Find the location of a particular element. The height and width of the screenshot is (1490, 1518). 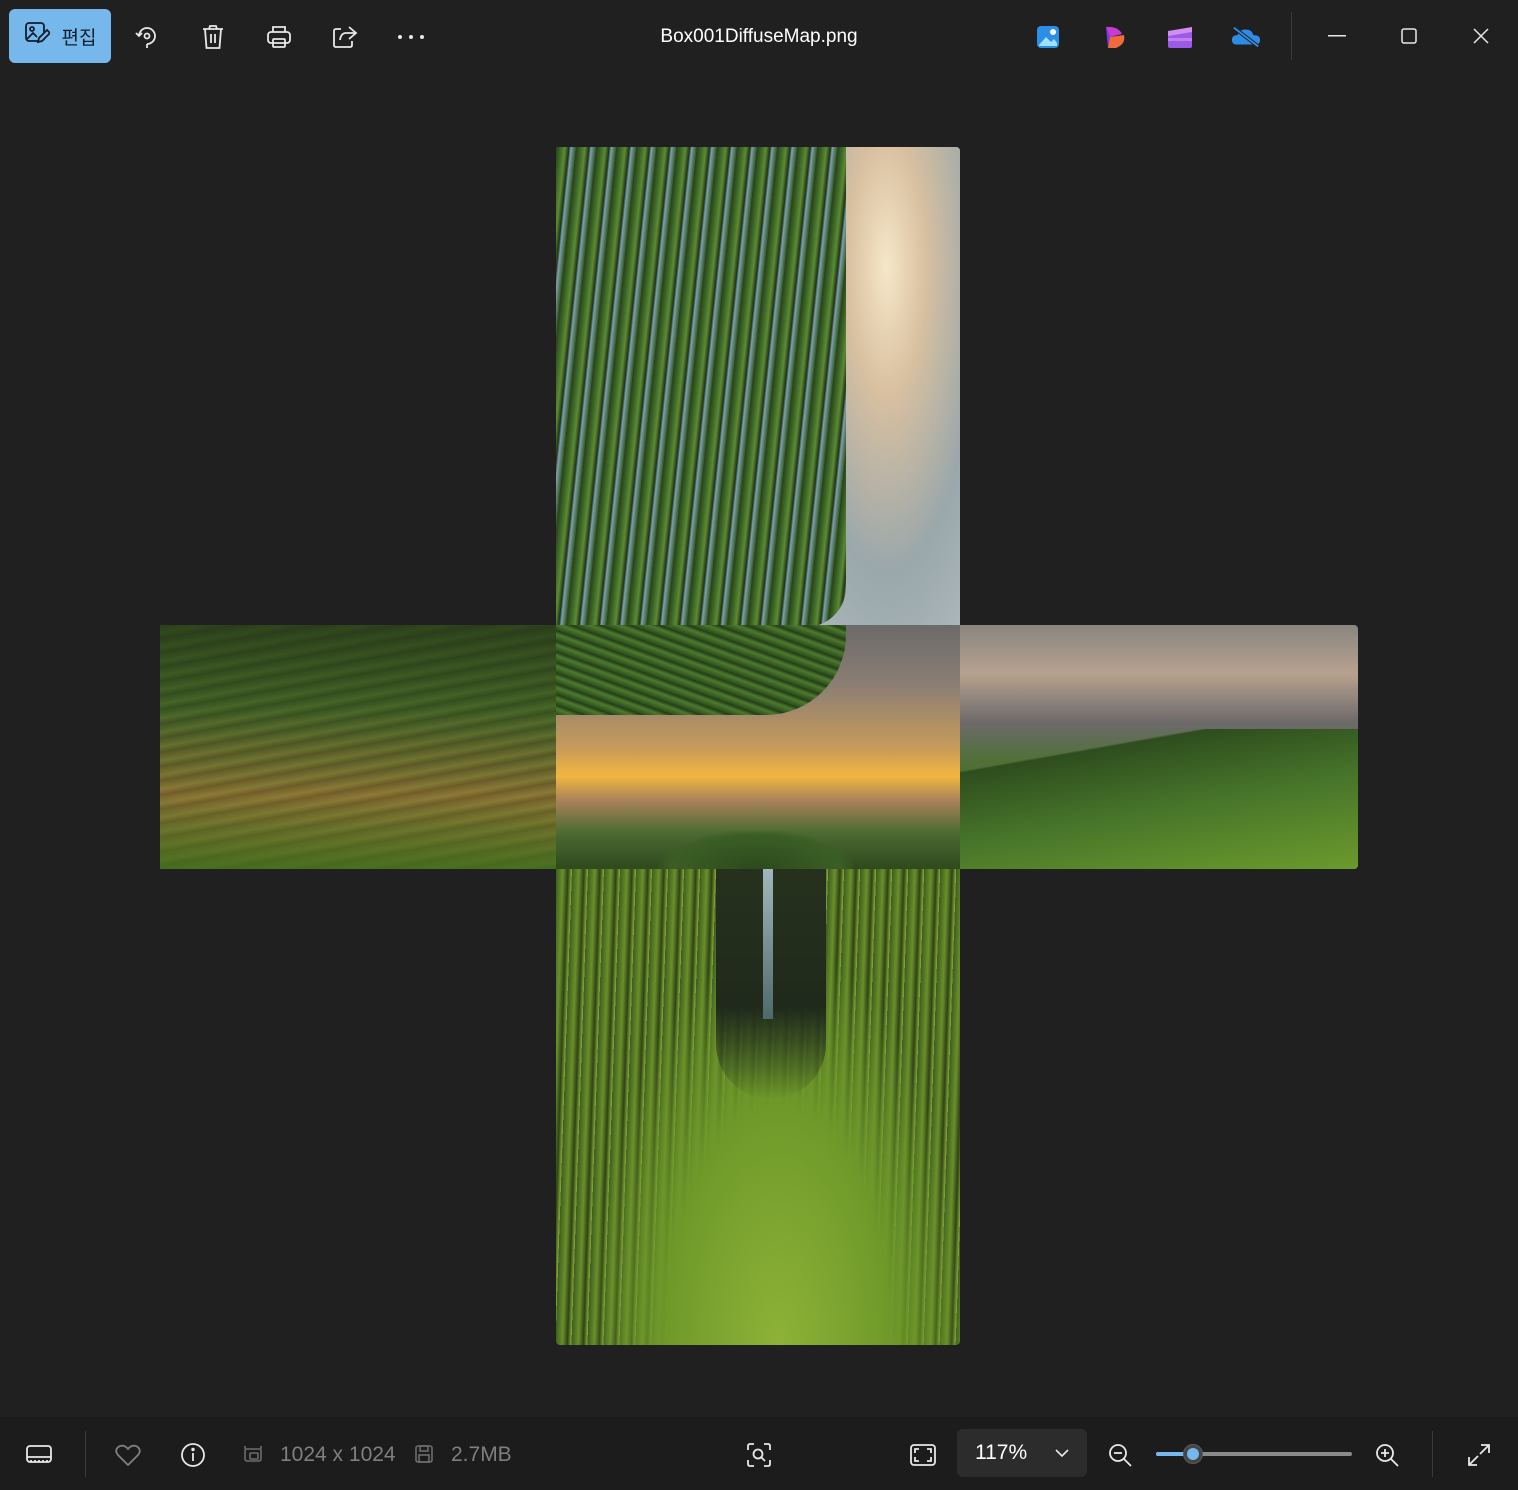

photos-editor-icon is located at coordinates (1048, 37).